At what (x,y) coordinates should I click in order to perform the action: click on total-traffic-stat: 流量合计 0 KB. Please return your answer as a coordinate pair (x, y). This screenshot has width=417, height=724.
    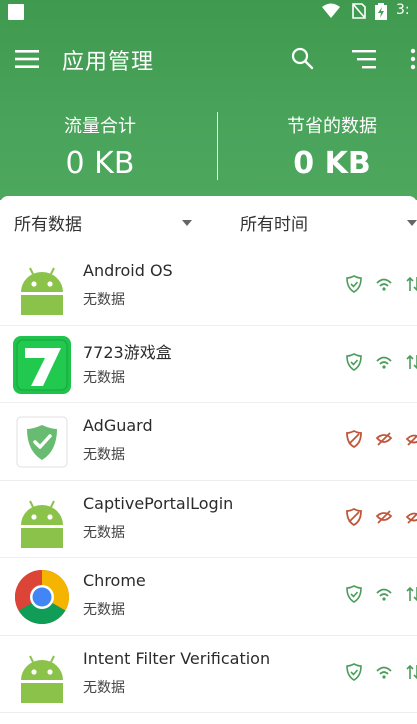
    Looking at the image, I should click on (100, 146).